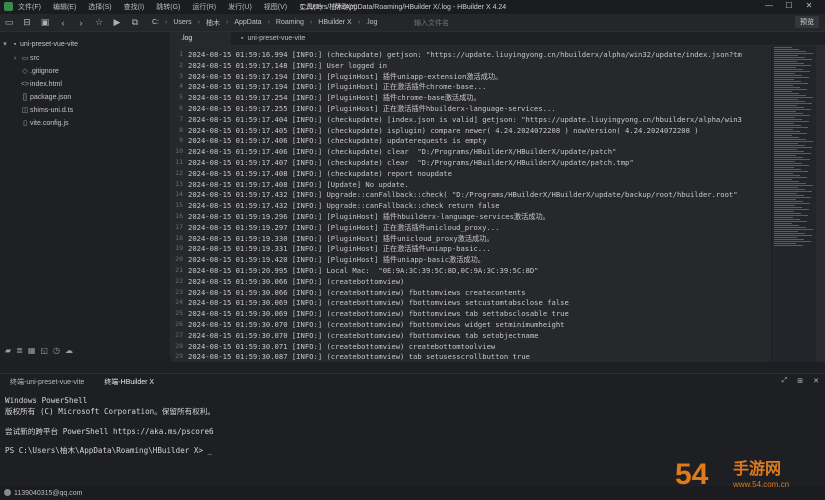  Describe the element at coordinates (117, 22) in the screenshot. I see `run-icon: ▶` at that location.